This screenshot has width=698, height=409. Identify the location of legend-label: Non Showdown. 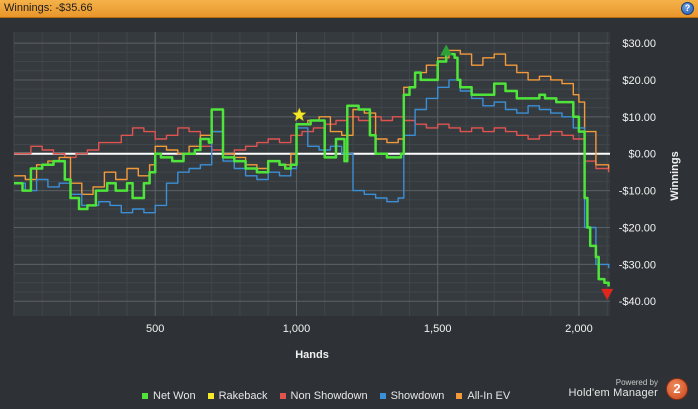
(329, 396).